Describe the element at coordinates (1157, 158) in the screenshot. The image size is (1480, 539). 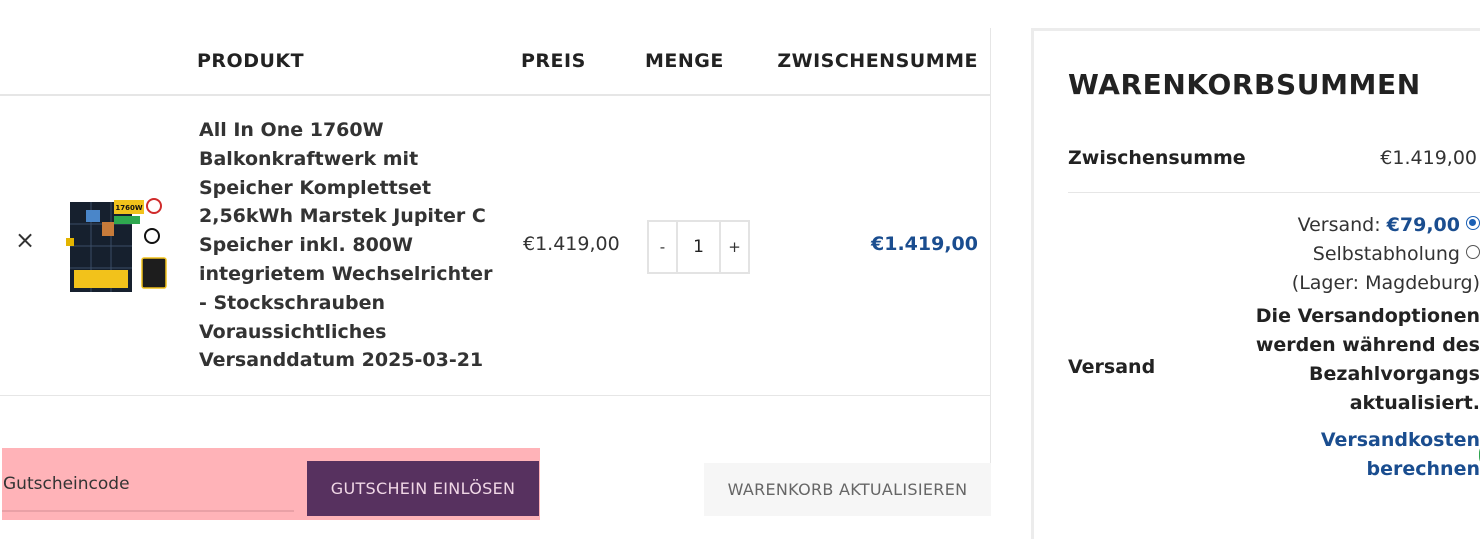
I see `totals-subtotal-label: Zwischensumme` at that location.